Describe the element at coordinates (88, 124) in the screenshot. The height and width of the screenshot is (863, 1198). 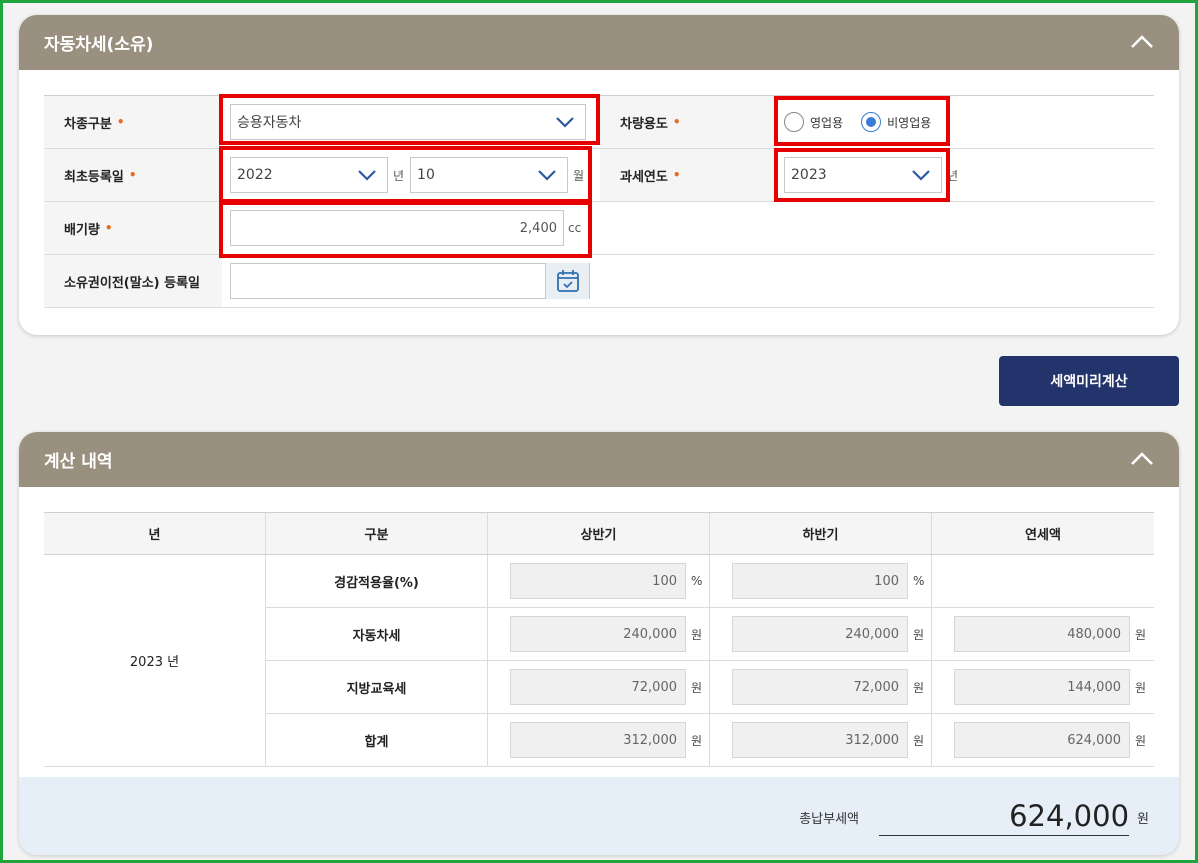
I see `label-text: 차종구분` at that location.